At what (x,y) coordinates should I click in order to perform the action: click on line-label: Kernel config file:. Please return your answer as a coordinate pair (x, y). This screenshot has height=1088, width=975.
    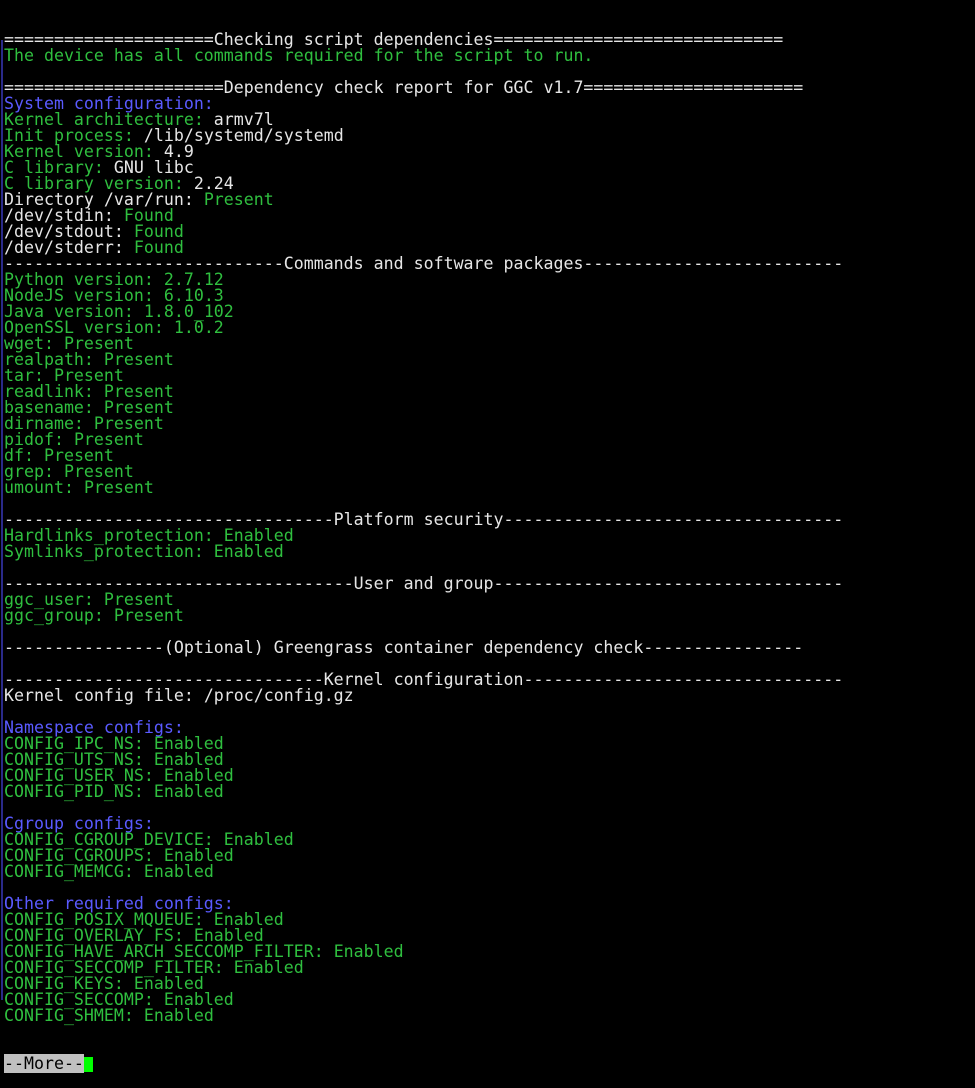
    Looking at the image, I should click on (104, 695).